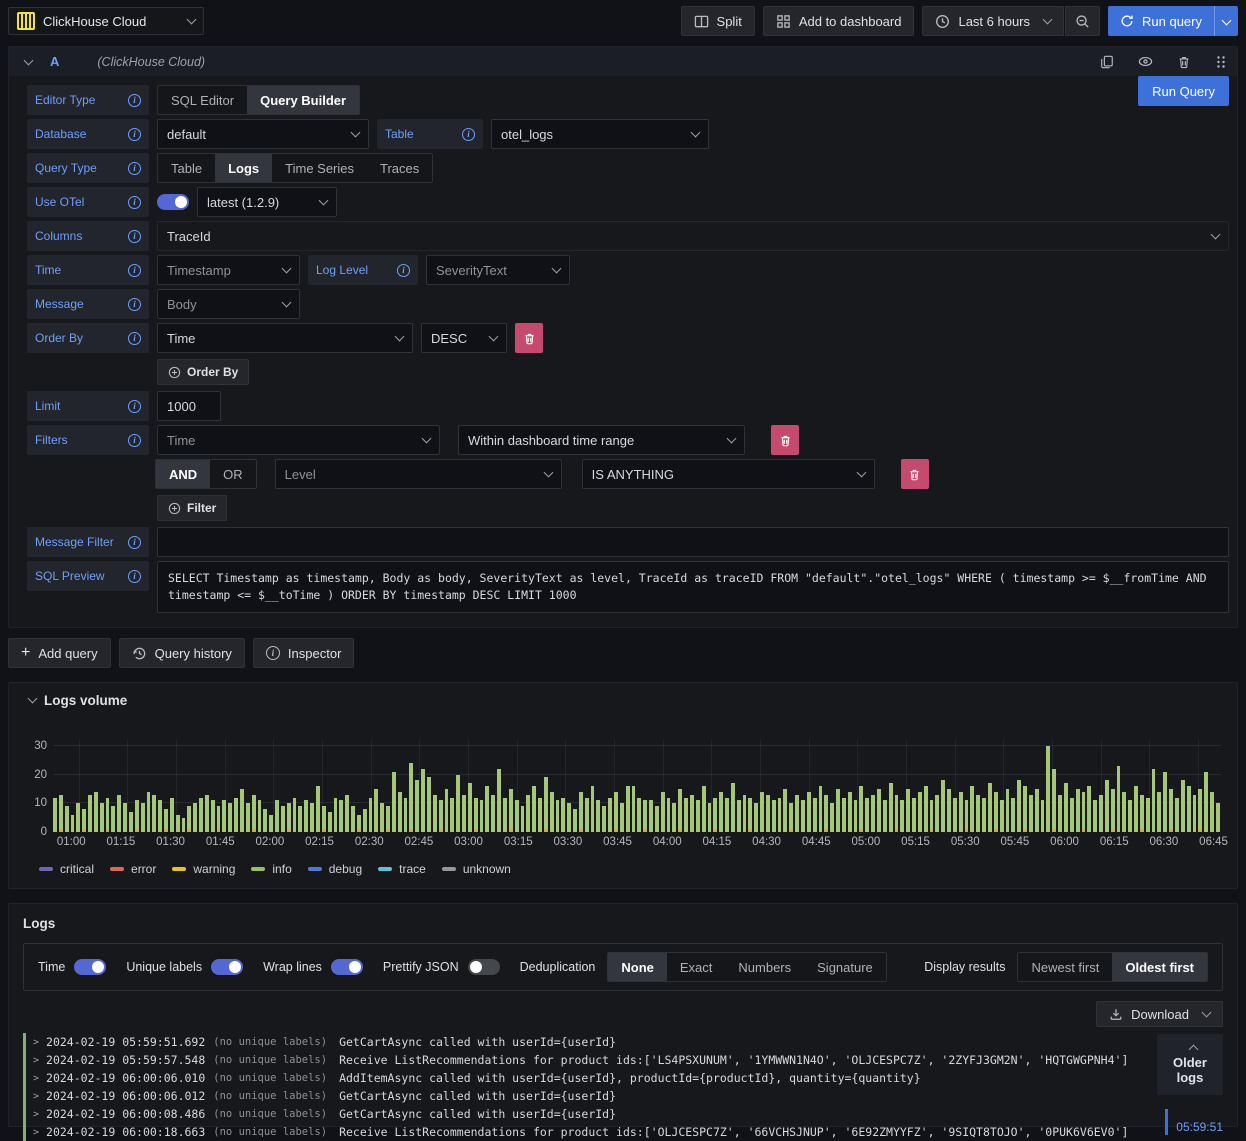 The height and width of the screenshot is (1141, 1246). I want to click on legend-item-critical: critical, so click(66, 869).